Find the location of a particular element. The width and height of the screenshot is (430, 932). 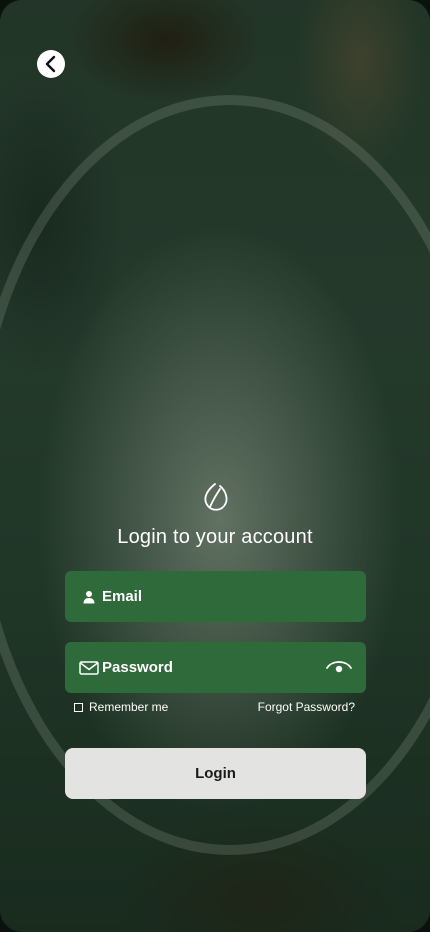

email-label: Email is located at coordinates (122, 596).